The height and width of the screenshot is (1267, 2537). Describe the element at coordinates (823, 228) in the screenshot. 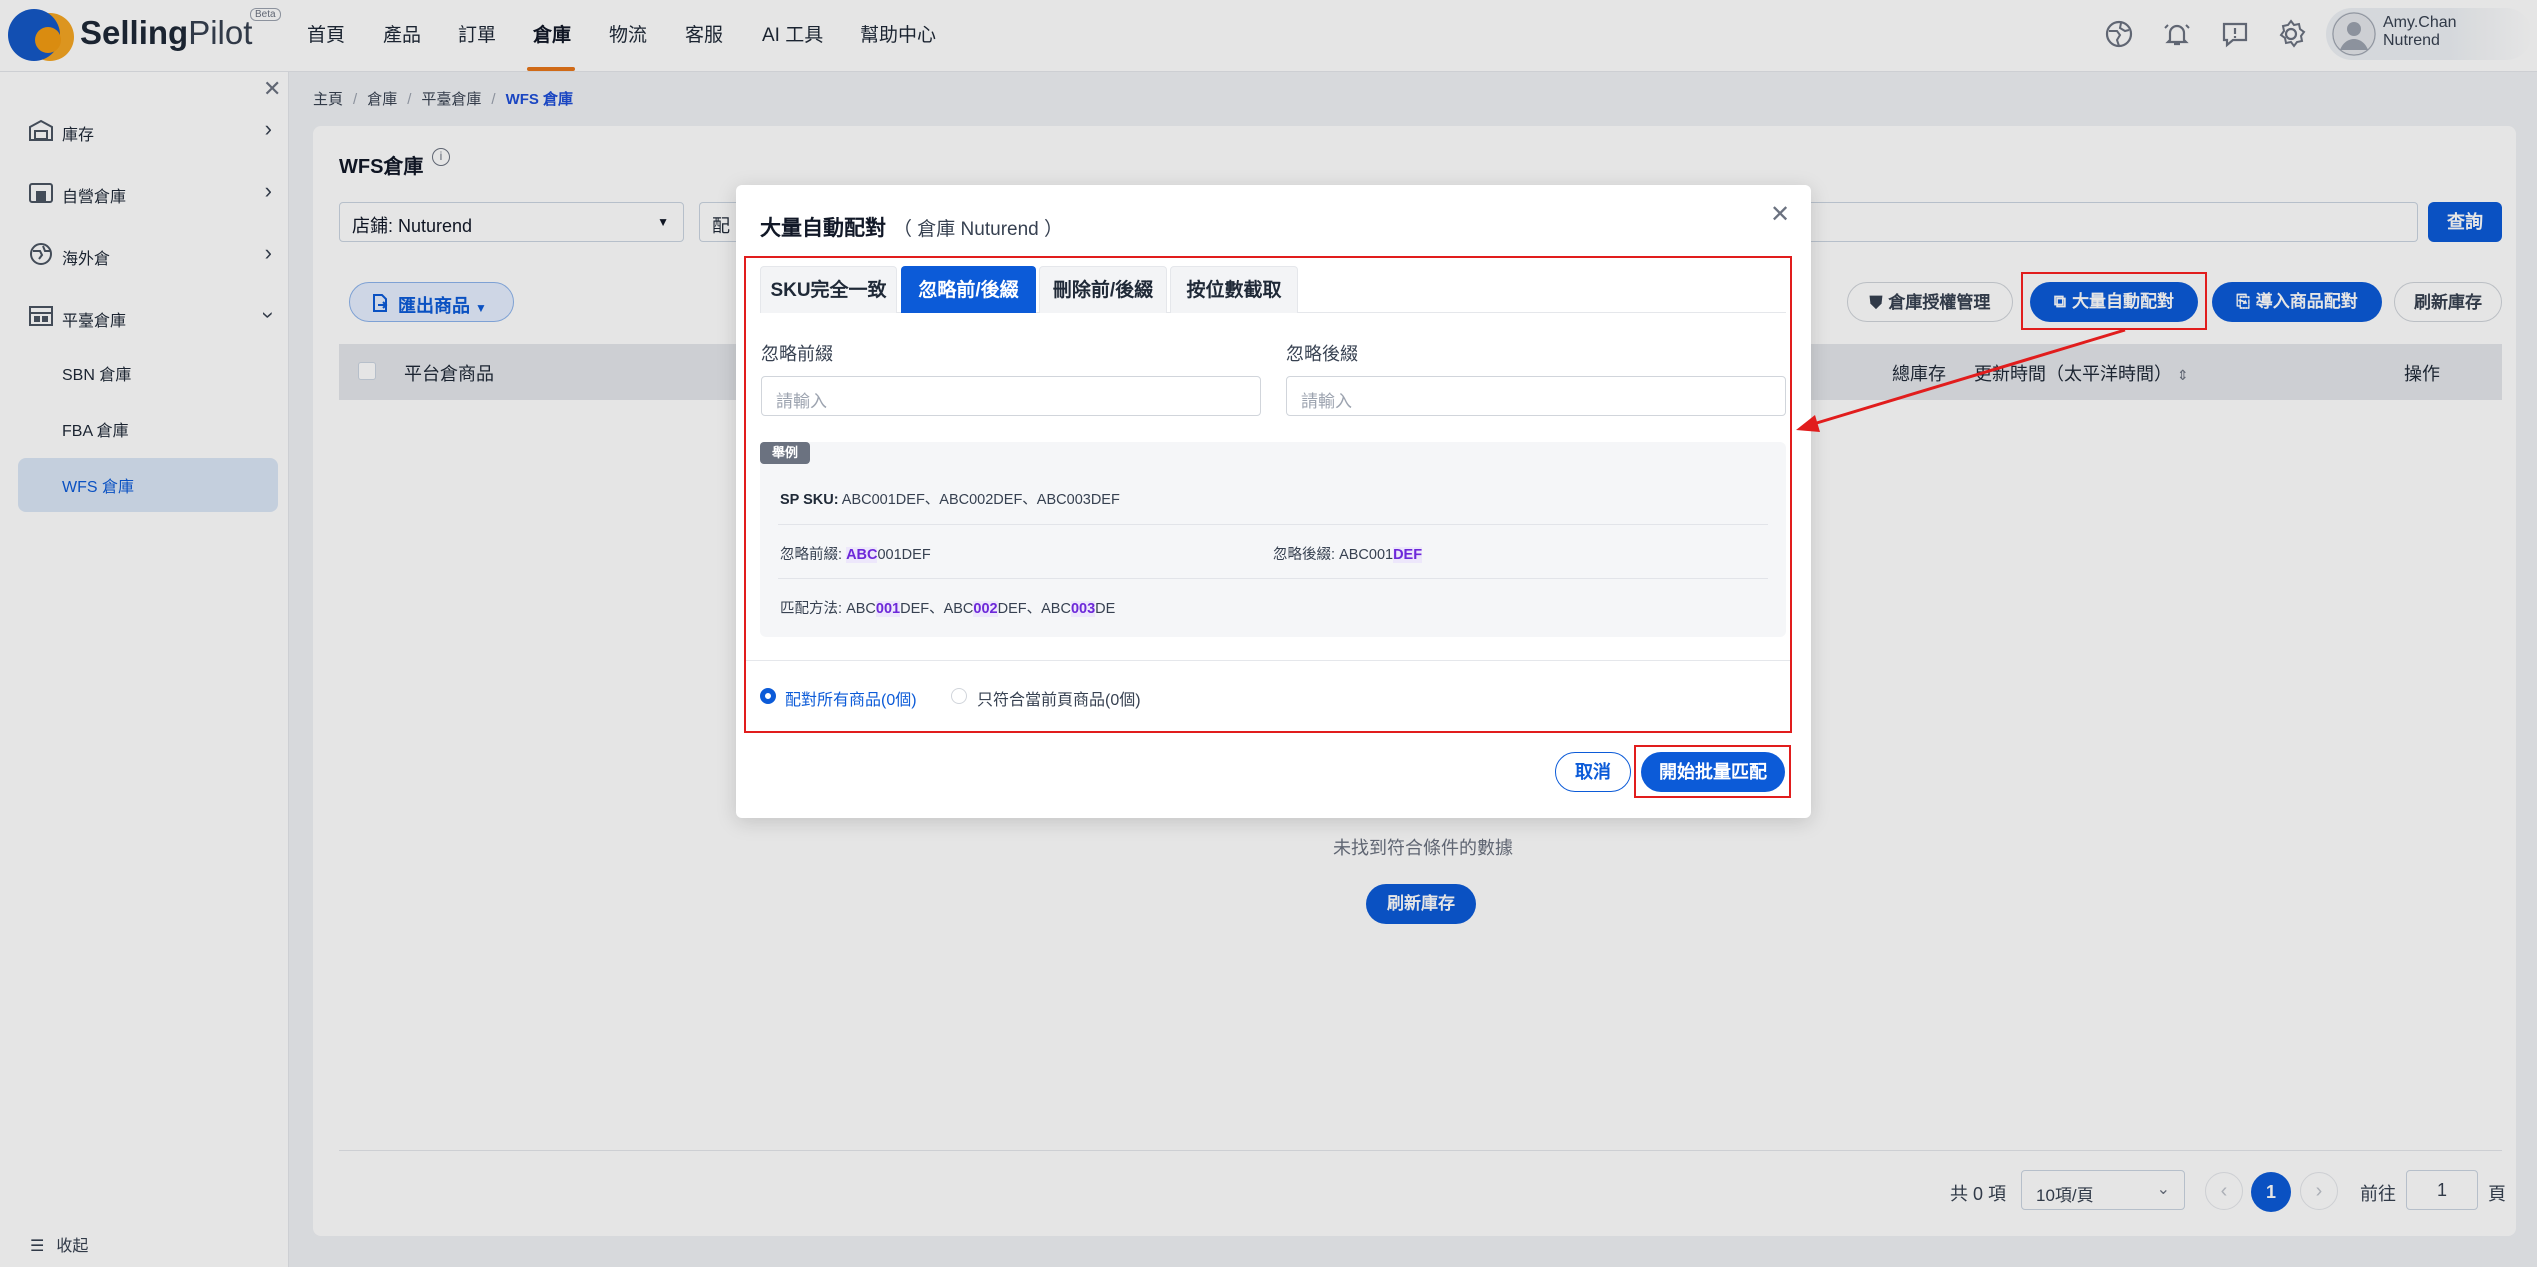

I see `modal-title: 大量自動配對` at that location.